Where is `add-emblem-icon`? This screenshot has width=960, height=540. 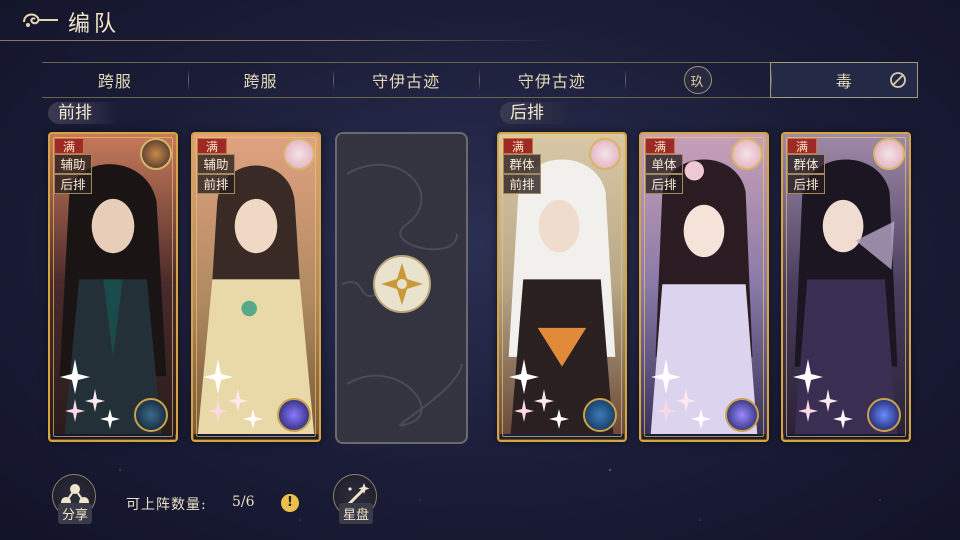
add-emblem-icon is located at coordinates (402, 284).